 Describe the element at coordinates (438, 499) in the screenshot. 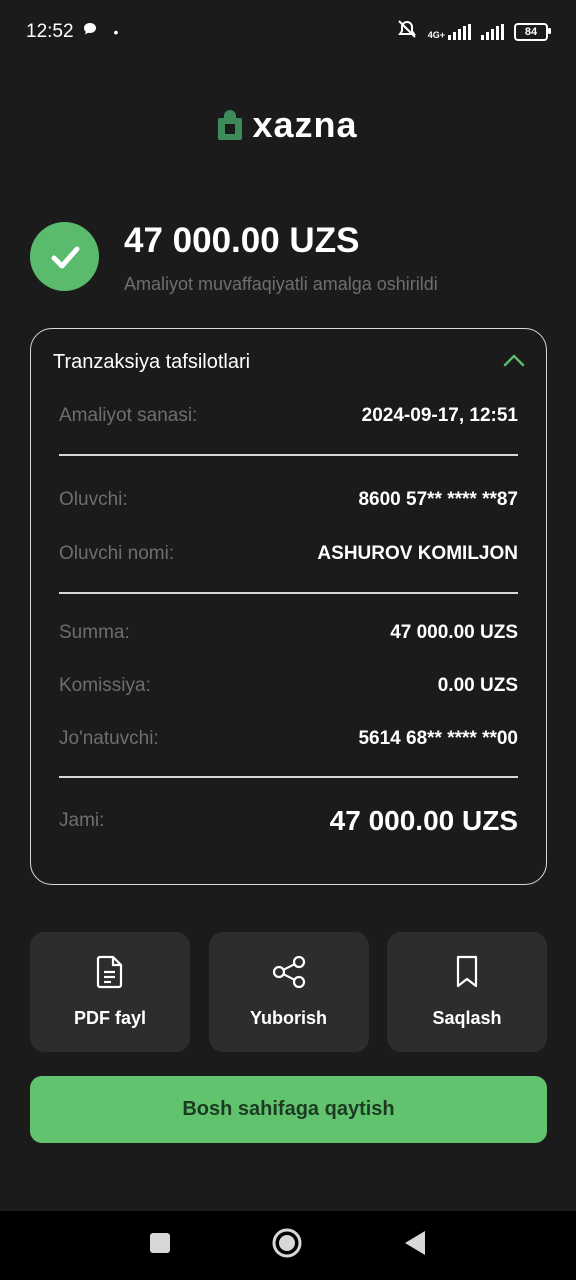

I see `recipient-value: 8600 57** **** **87` at that location.